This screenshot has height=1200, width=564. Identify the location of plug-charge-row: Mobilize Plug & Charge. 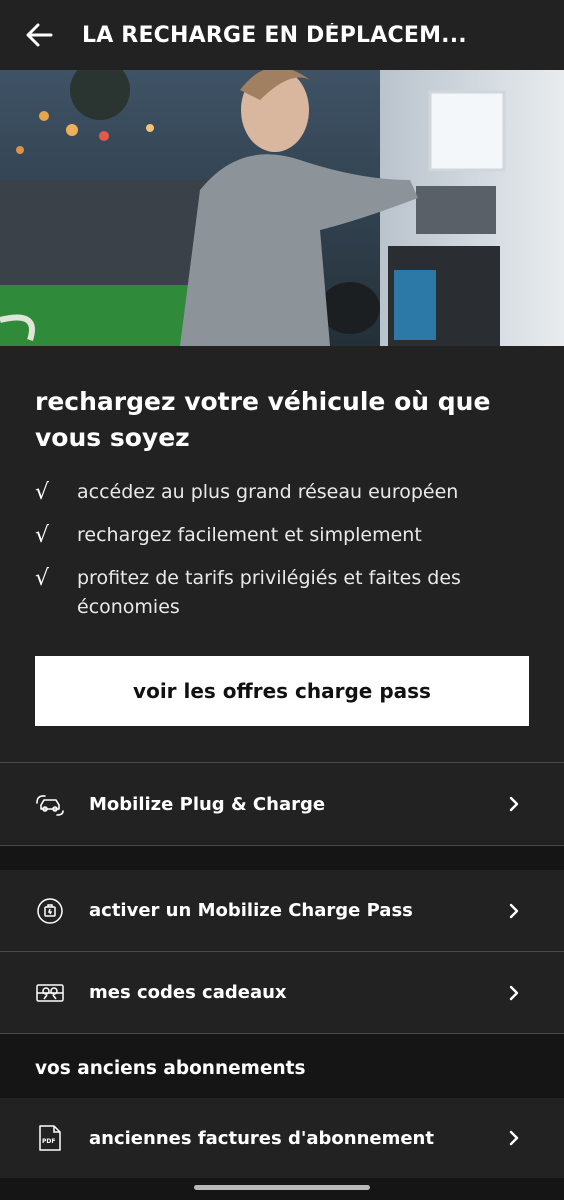
(282, 804).